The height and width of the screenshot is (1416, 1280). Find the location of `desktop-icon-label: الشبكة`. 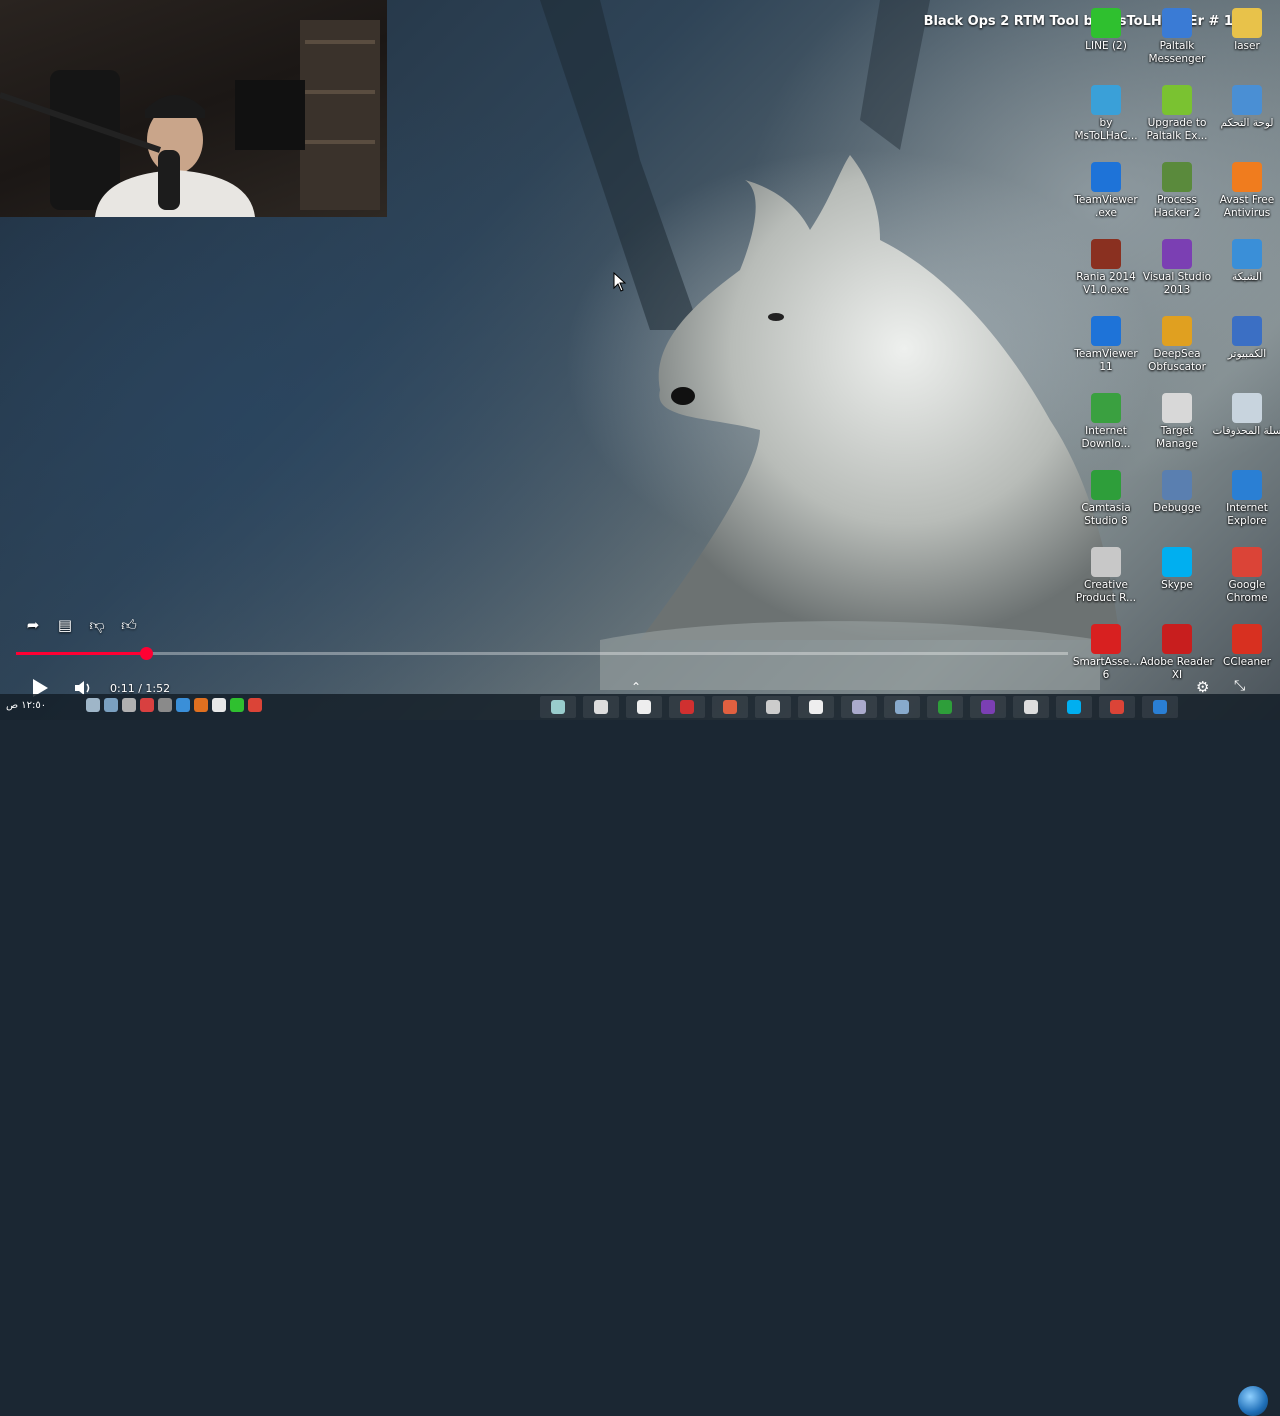

desktop-icon-label: الشبكة is located at coordinates (1247, 277).